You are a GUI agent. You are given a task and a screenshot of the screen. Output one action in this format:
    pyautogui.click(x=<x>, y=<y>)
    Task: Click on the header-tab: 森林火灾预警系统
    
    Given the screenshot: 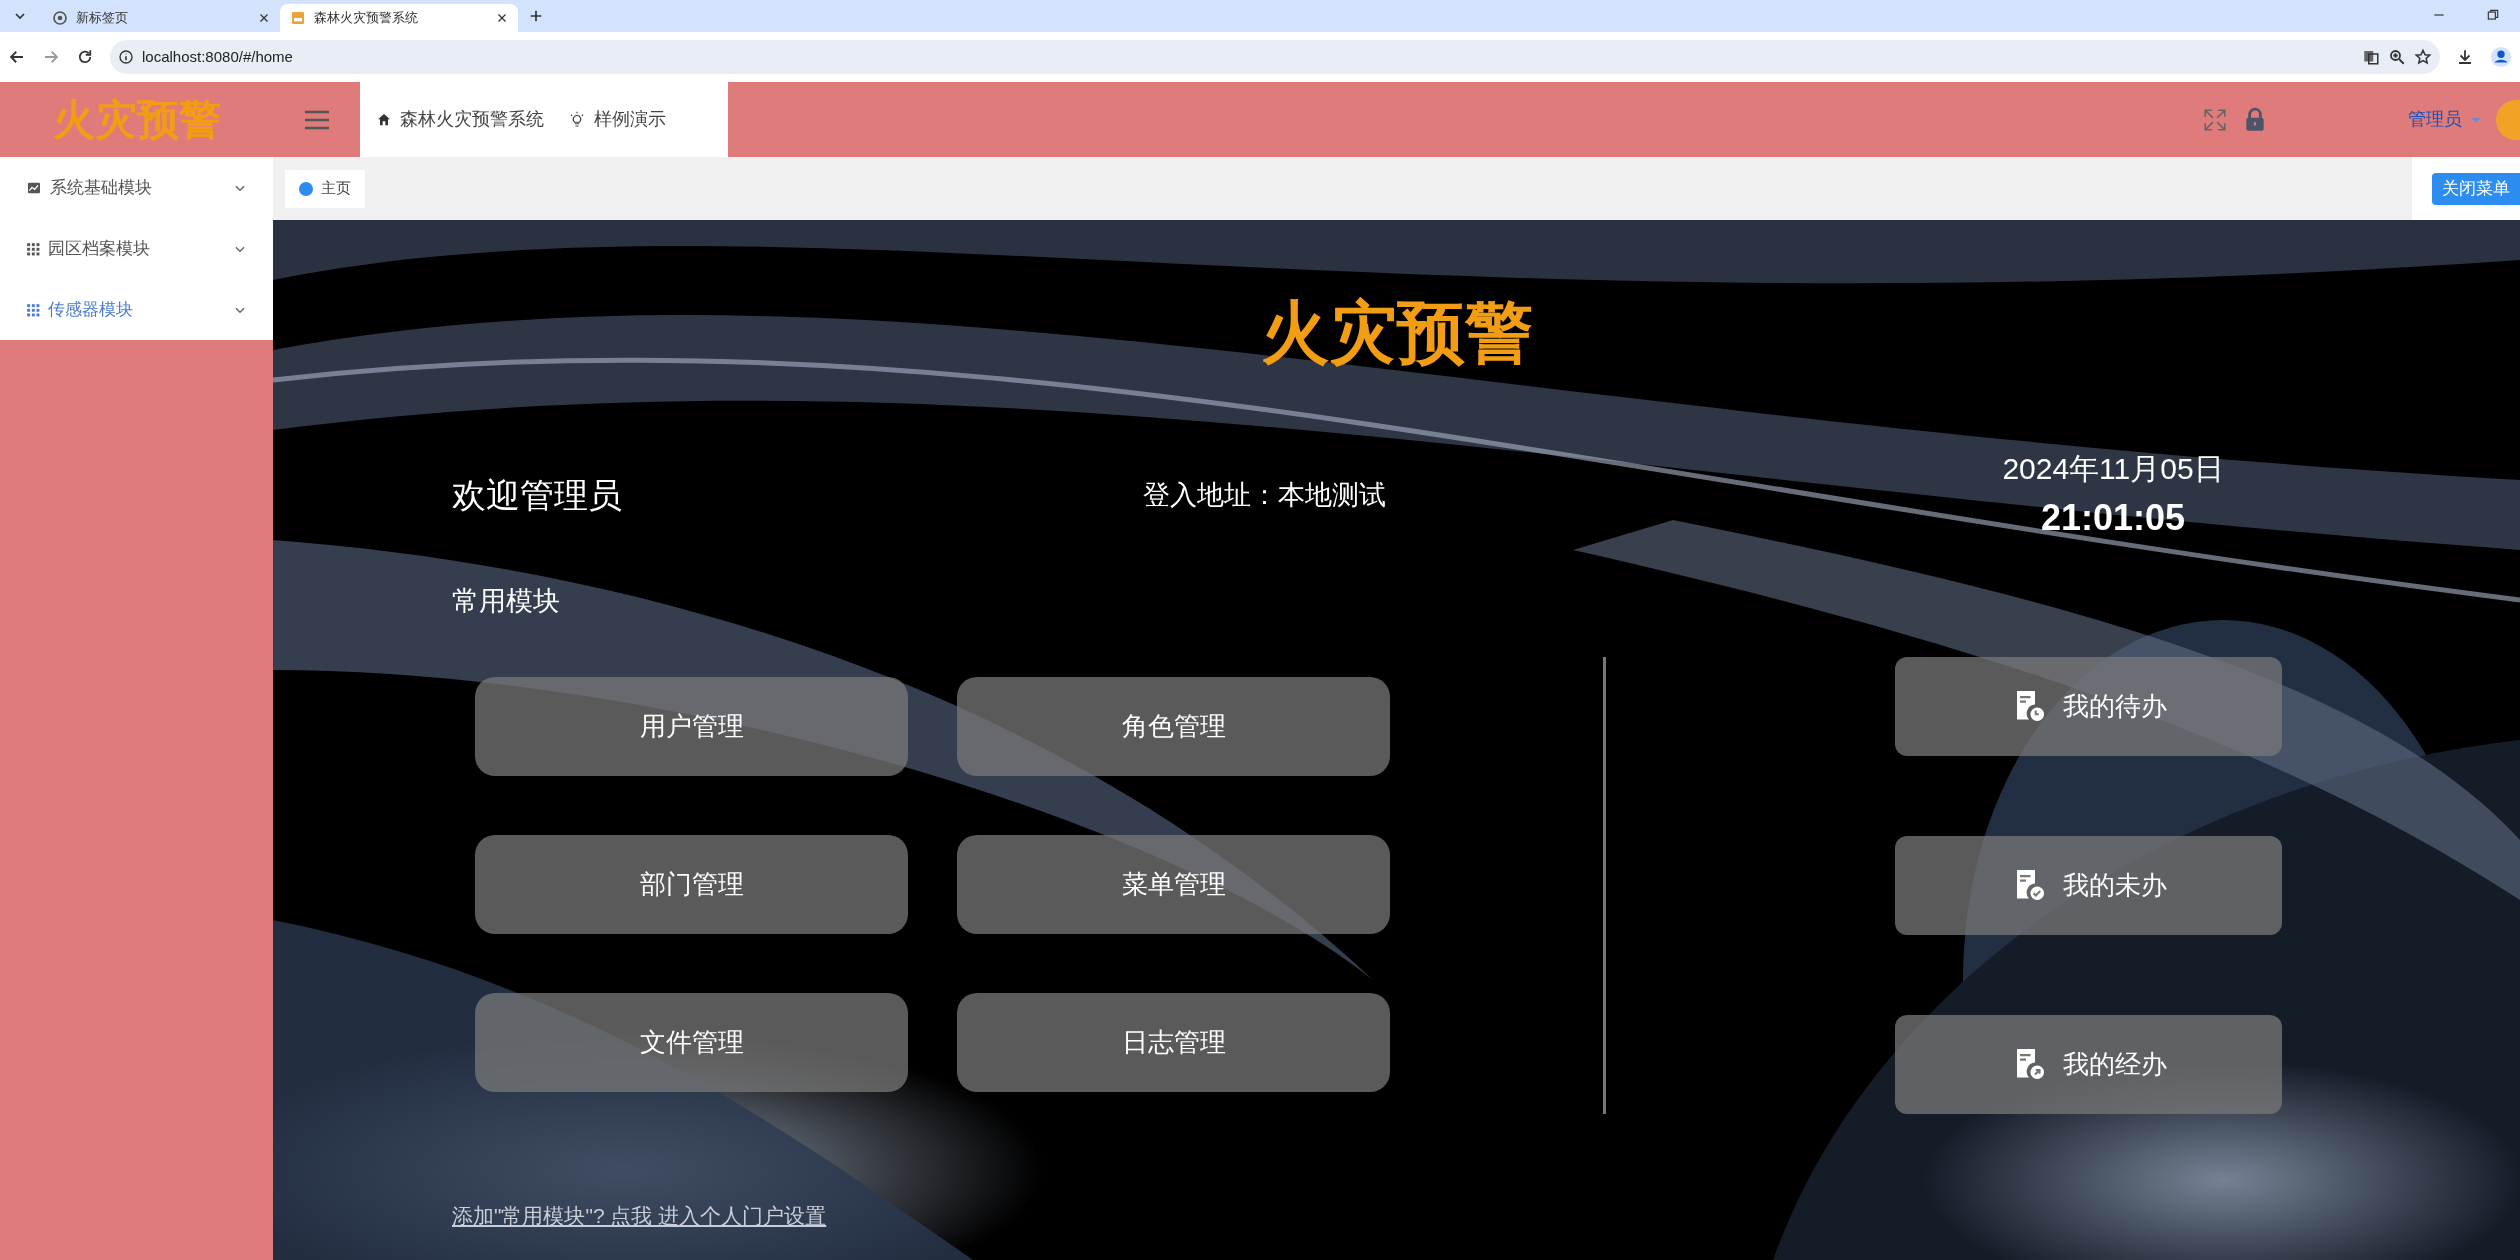 What is the action you would take?
    pyautogui.click(x=472, y=119)
    